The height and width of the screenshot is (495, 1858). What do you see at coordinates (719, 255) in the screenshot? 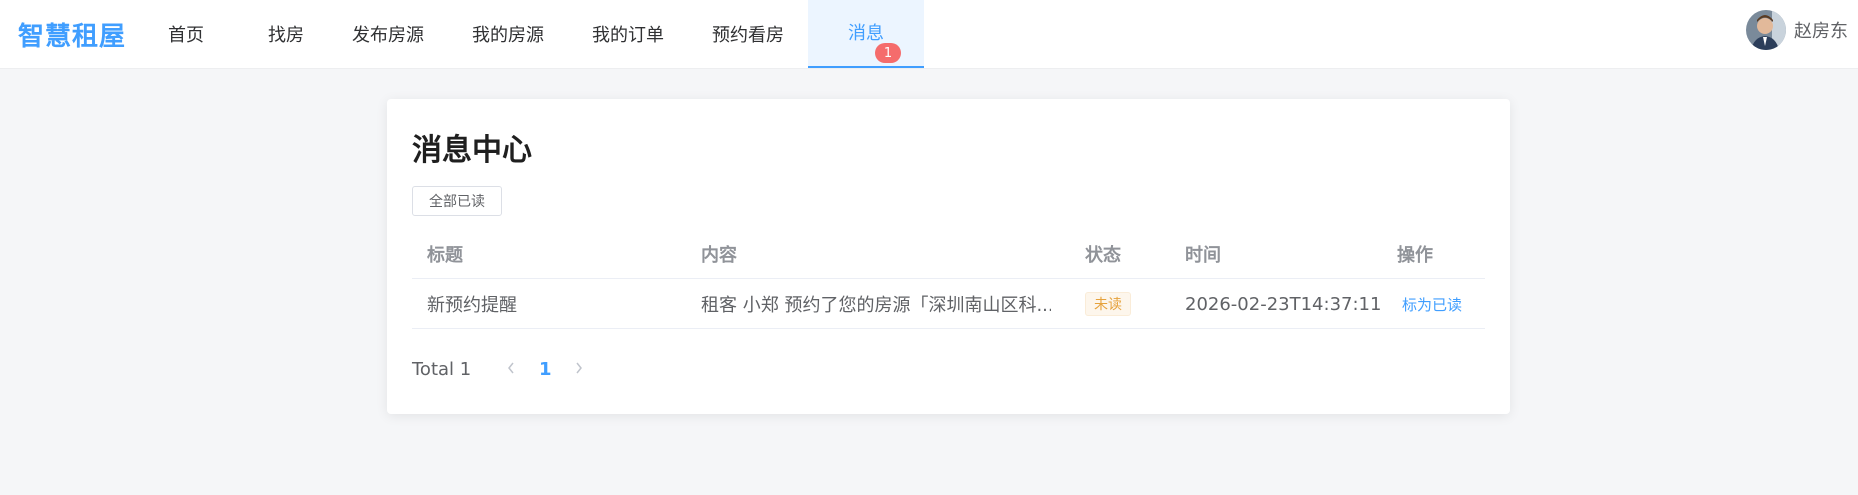
I see `column-header-content: 内容` at bounding box center [719, 255].